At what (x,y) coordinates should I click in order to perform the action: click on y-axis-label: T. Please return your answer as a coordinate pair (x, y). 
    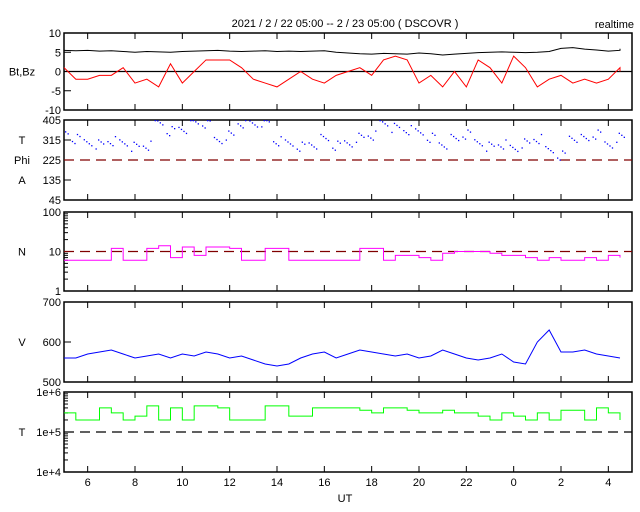
    Looking at the image, I should click on (22, 141).